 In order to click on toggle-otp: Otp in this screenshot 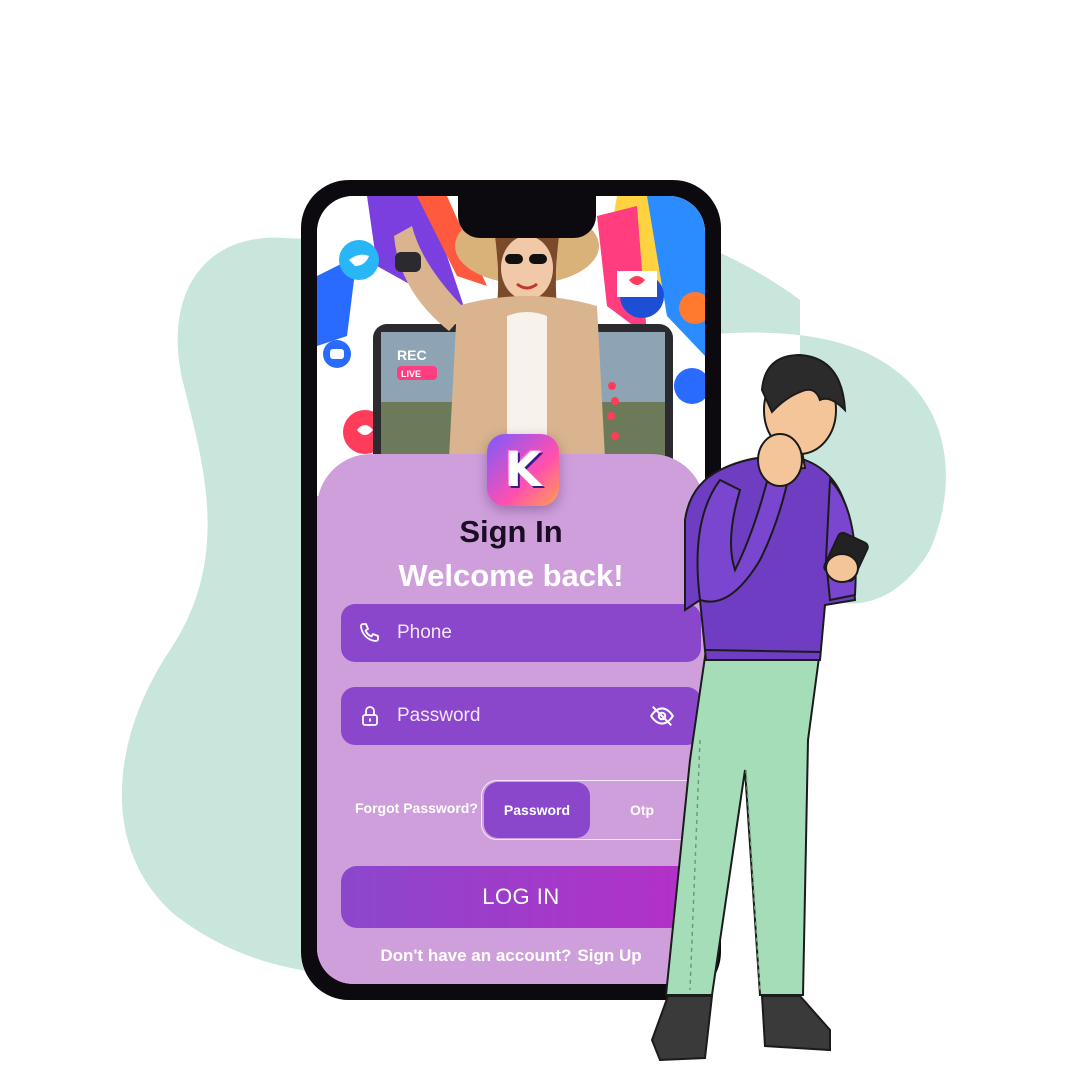, I will do `click(642, 810)`.